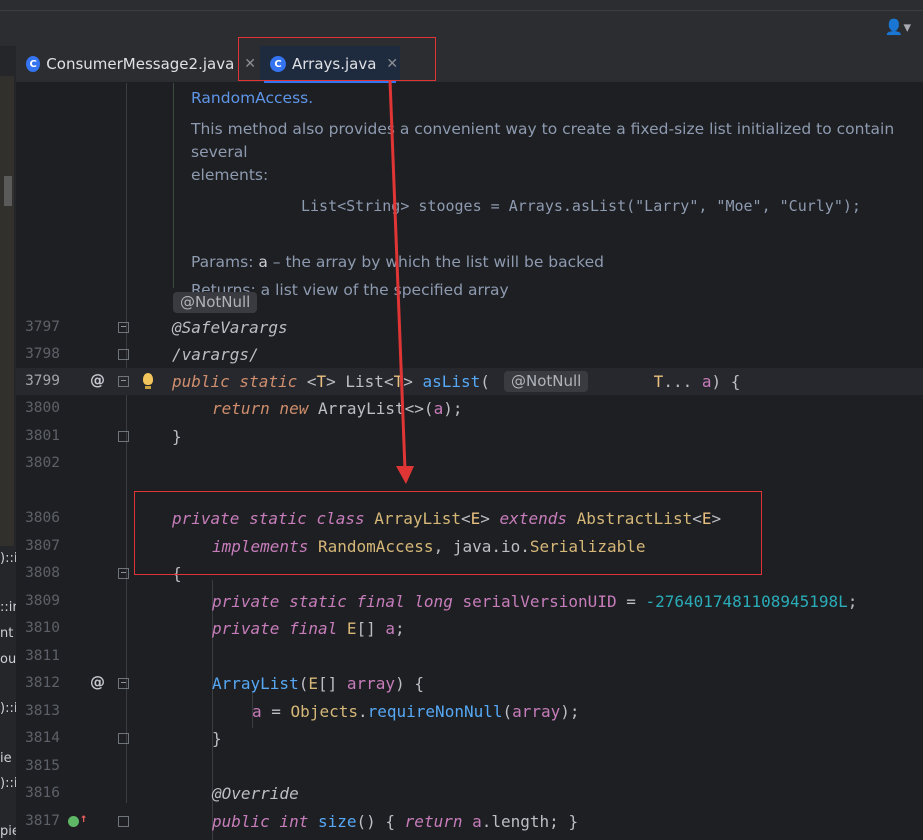 The width and height of the screenshot is (923, 840). Describe the element at coordinates (395, 821) in the screenshot. I see `code-text: public int size() { return a.length; }` at that location.